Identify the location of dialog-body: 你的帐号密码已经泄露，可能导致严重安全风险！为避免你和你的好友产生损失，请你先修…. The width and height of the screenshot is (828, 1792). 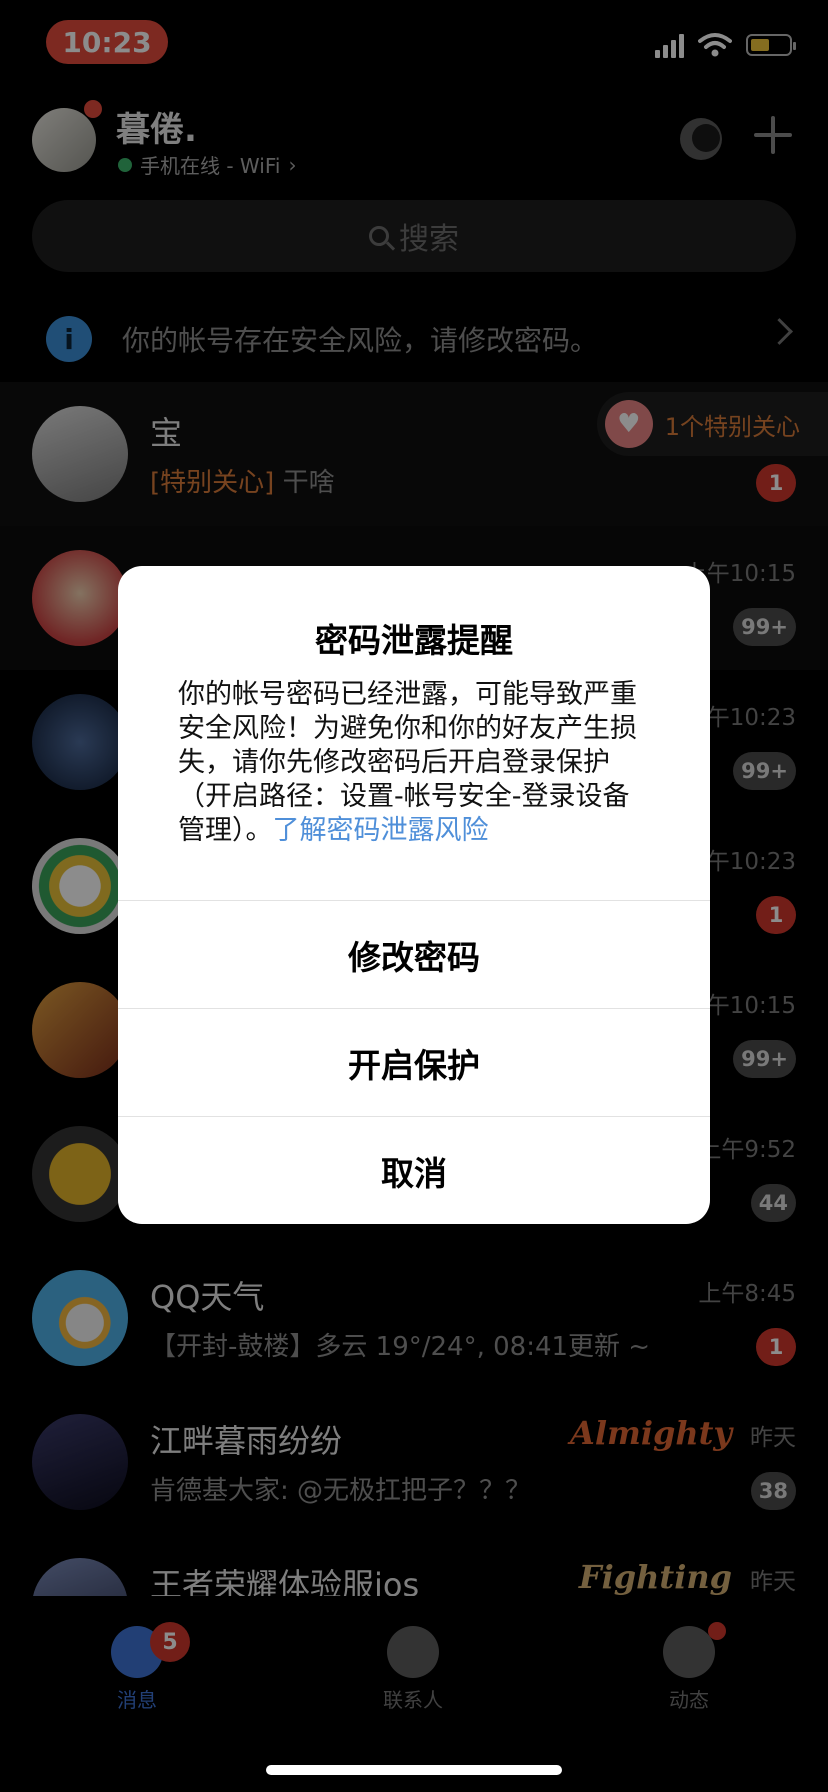
(414, 763).